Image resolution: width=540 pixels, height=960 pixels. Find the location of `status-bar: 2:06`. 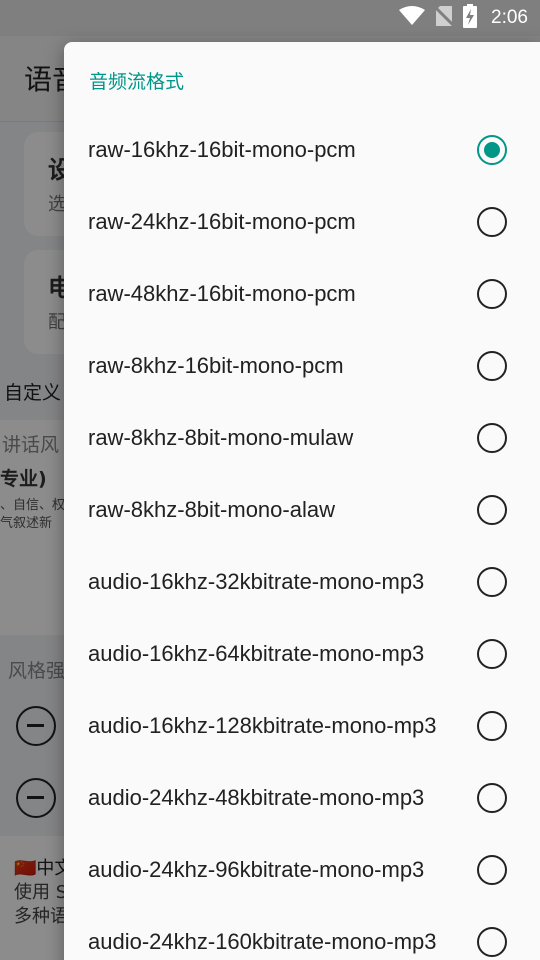

status-bar: 2:06 is located at coordinates (270, 18).